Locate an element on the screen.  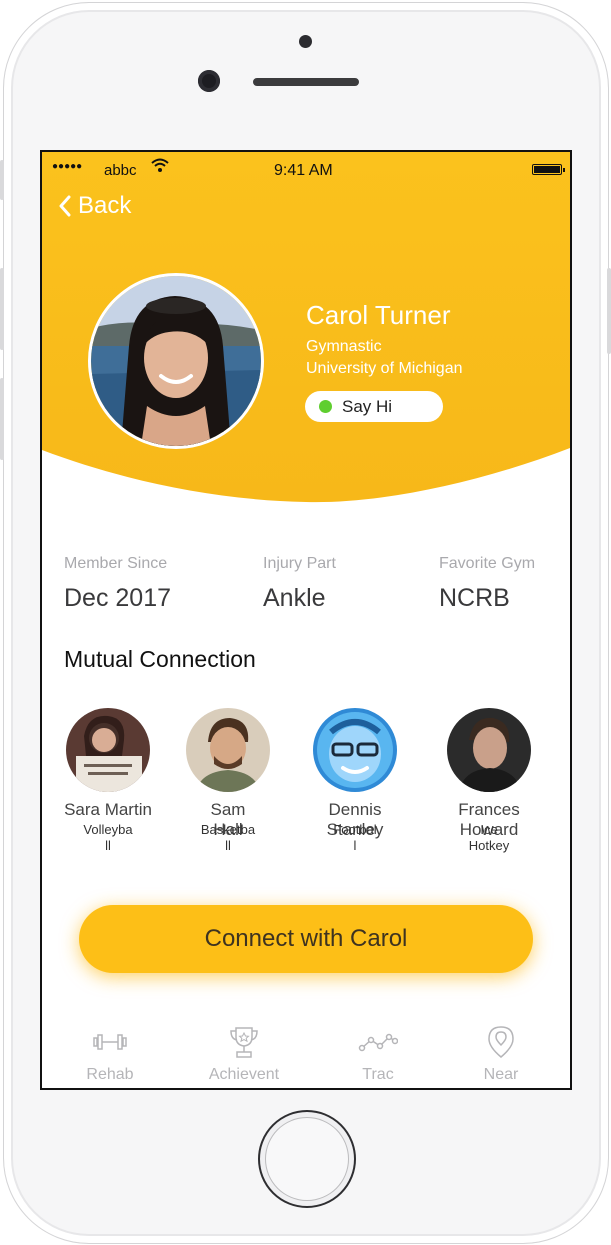
mutual-sport: Ice Hotkey is located at coordinates (489, 837).